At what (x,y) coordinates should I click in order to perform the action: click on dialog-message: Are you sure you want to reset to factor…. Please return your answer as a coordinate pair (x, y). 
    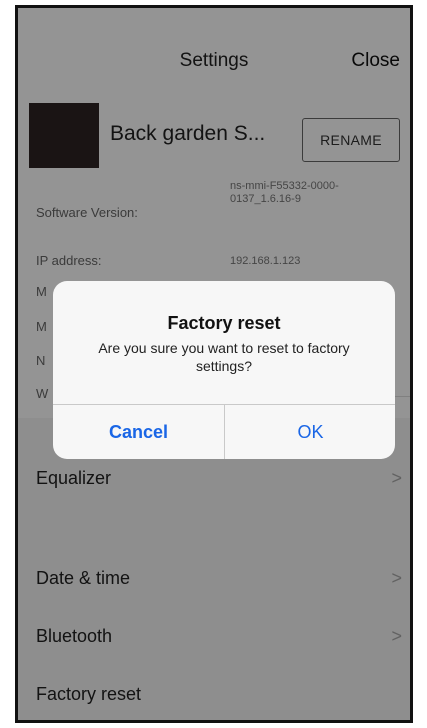
    Looking at the image, I should click on (224, 357).